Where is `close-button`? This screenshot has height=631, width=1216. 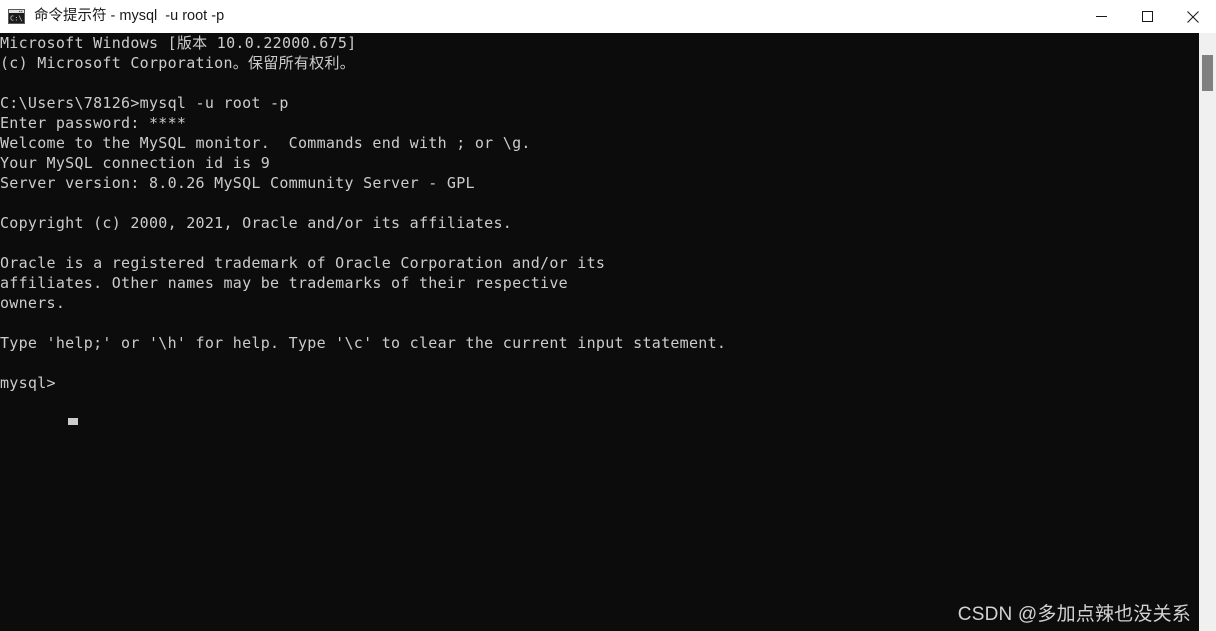
close-button is located at coordinates (1193, 16).